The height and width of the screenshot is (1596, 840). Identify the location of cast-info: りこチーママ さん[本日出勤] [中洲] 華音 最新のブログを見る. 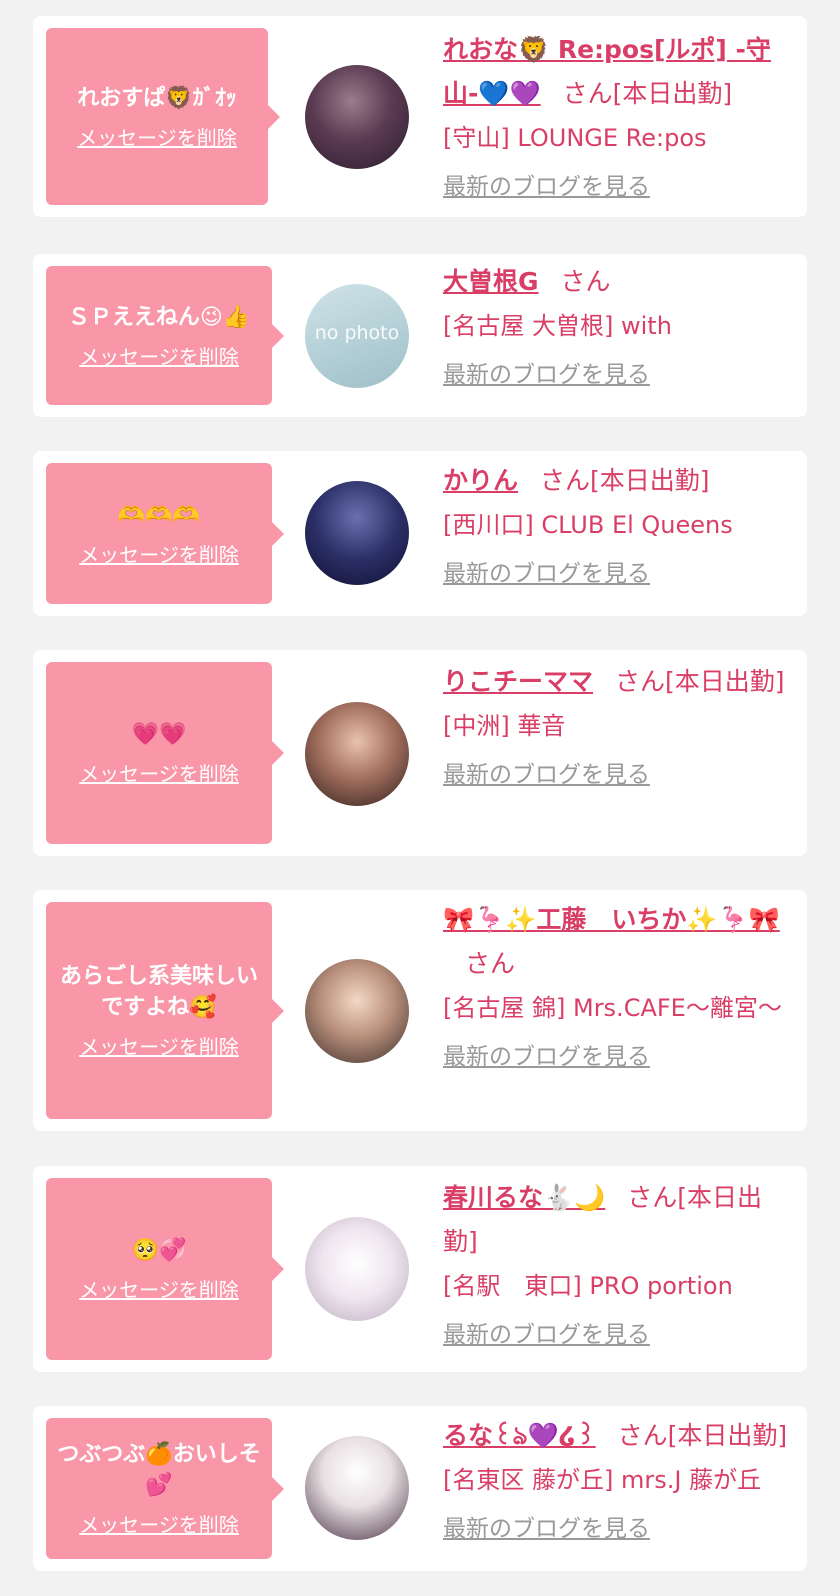
(618, 727).